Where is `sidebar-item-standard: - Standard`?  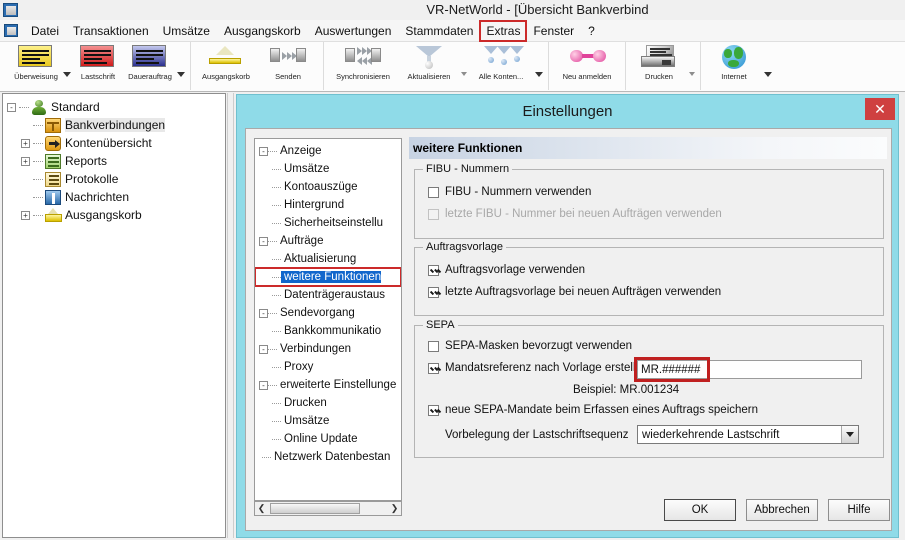 sidebar-item-standard: - Standard is located at coordinates (114, 107).